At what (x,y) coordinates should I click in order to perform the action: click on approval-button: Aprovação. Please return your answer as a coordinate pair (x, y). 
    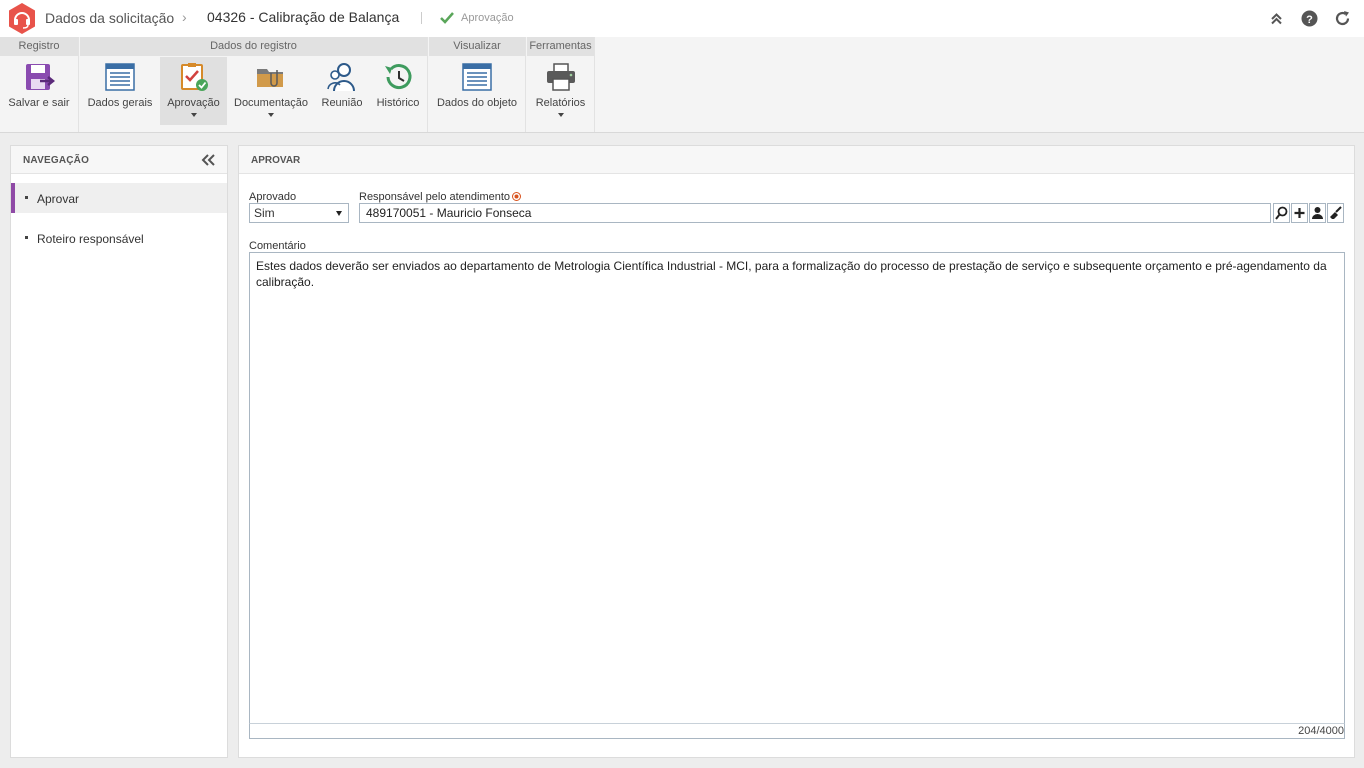
    Looking at the image, I should click on (193, 91).